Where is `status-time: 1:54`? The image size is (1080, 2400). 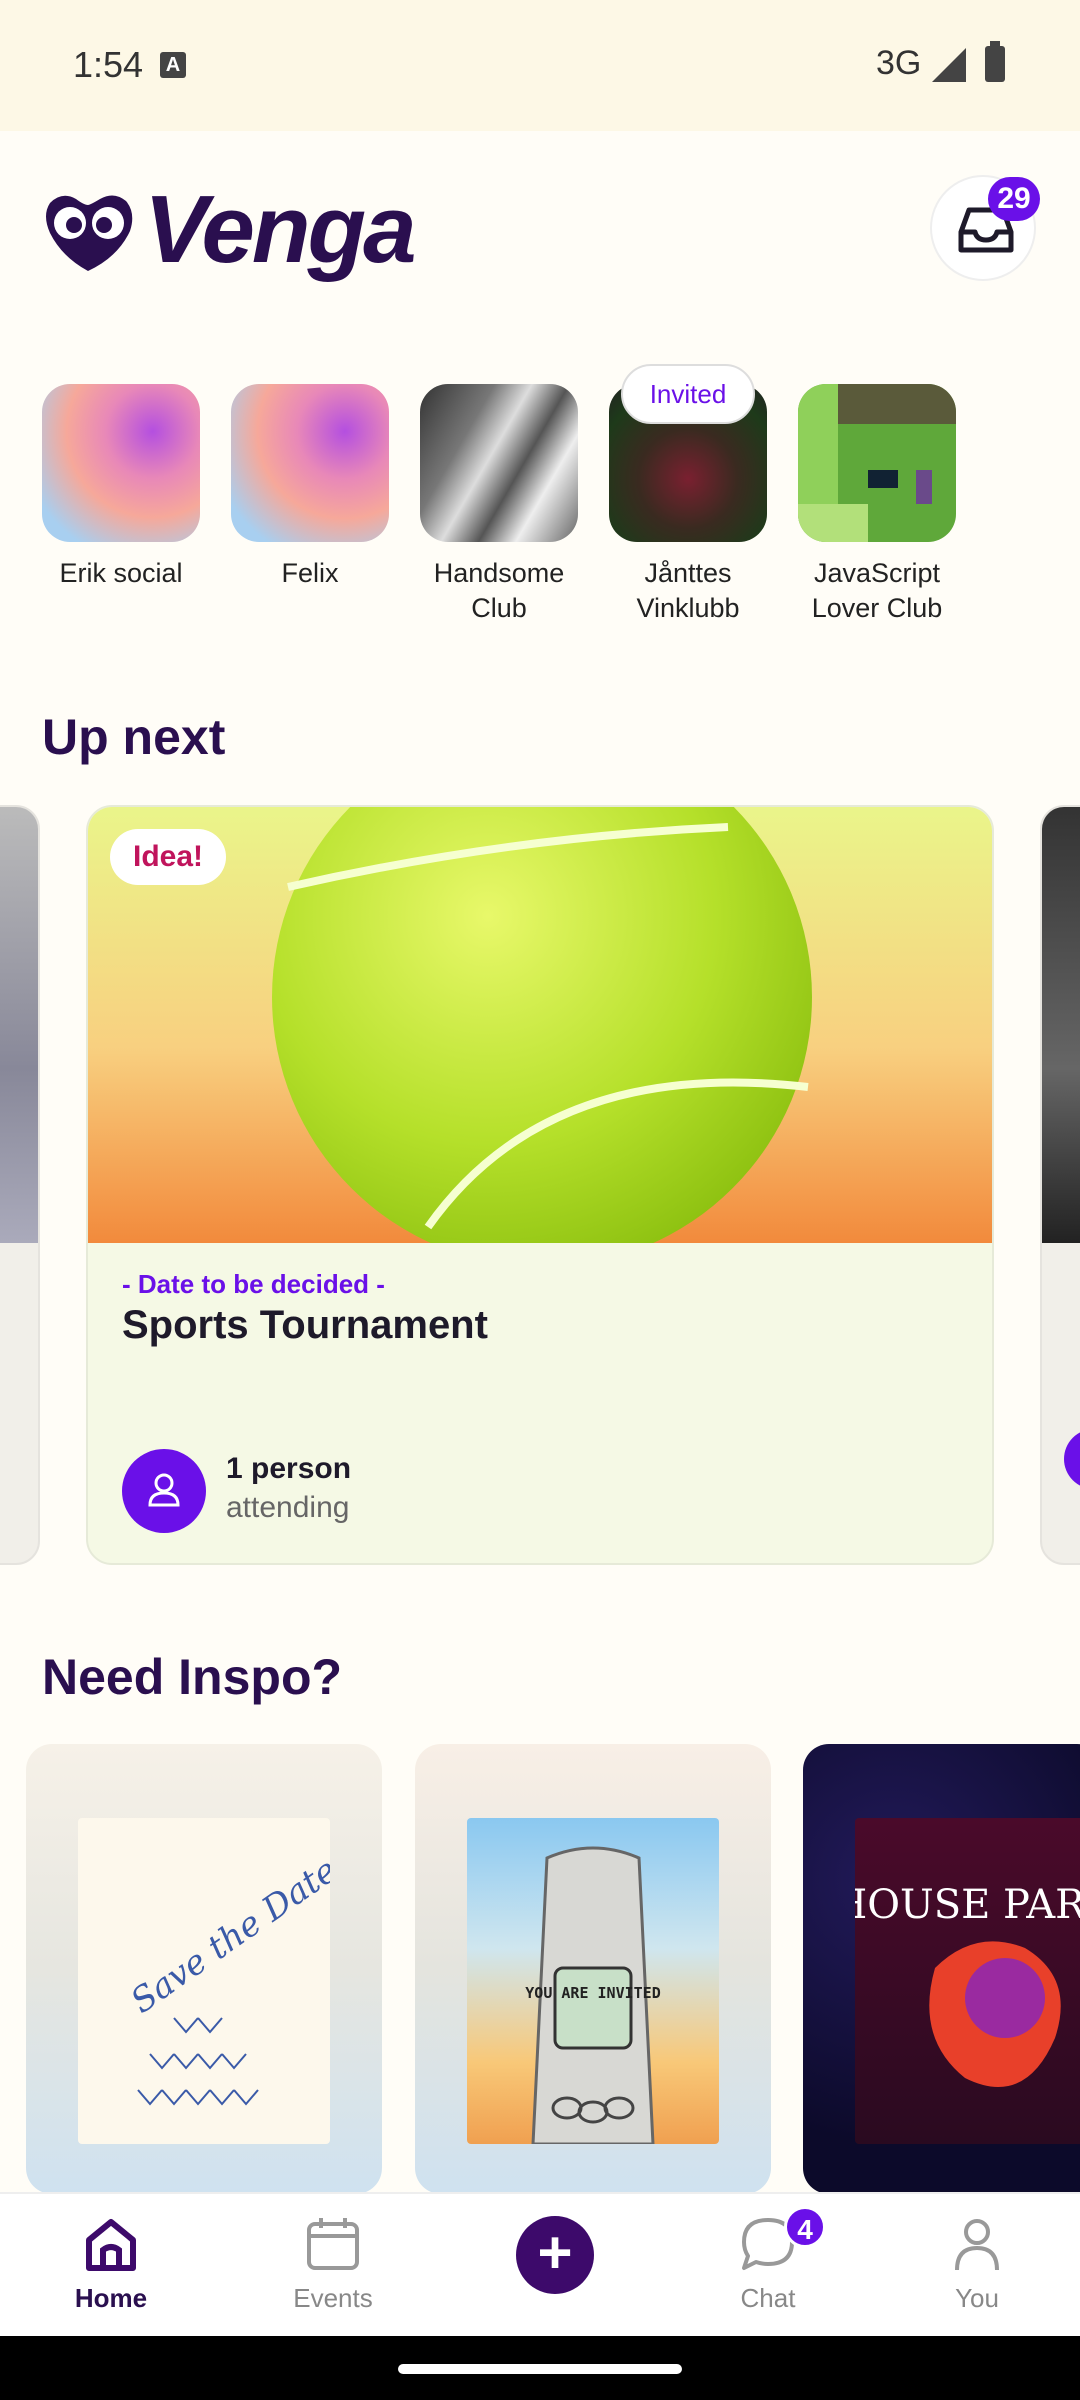
status-time: 1:54 is located at coordinates (108, 64).